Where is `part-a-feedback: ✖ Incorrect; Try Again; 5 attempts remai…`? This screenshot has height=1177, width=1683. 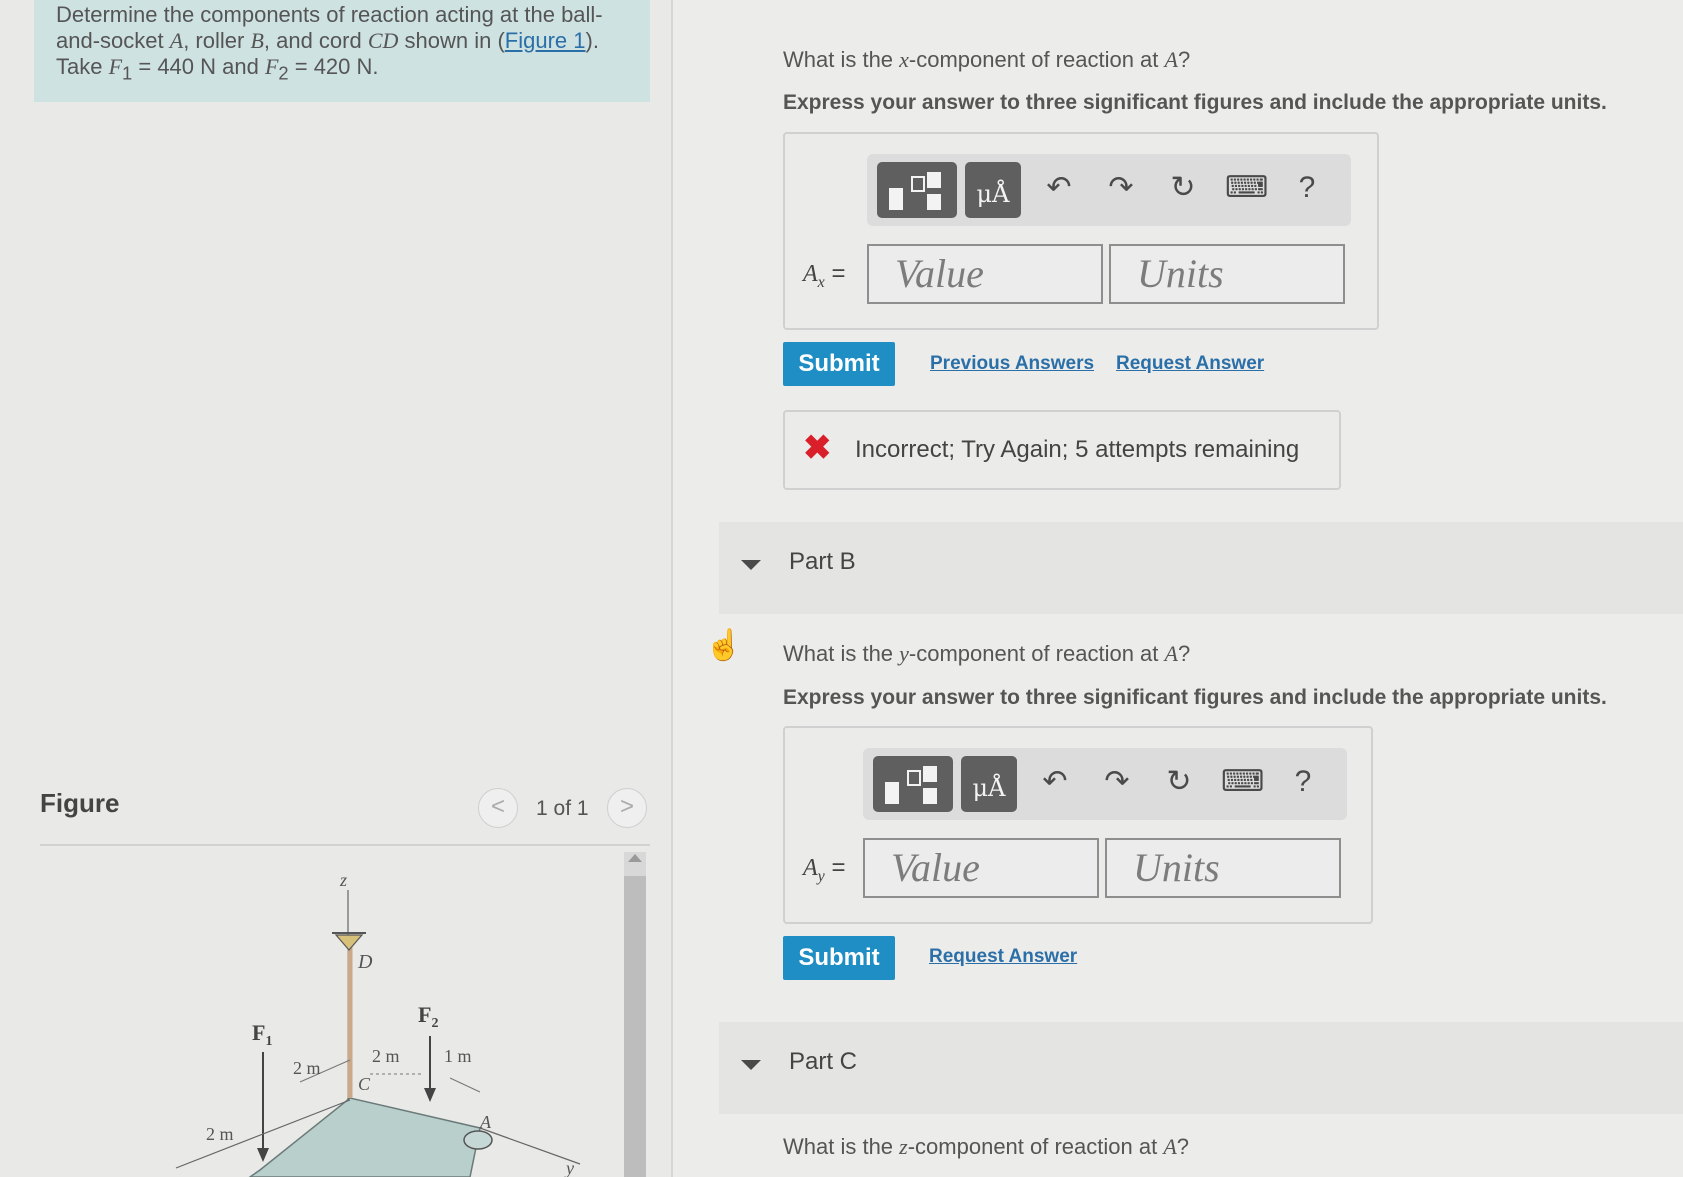 part-a-feedback: ✖ Incorrect; Try Again; 5 attempts remai… is located at coordinates (1062, 450).